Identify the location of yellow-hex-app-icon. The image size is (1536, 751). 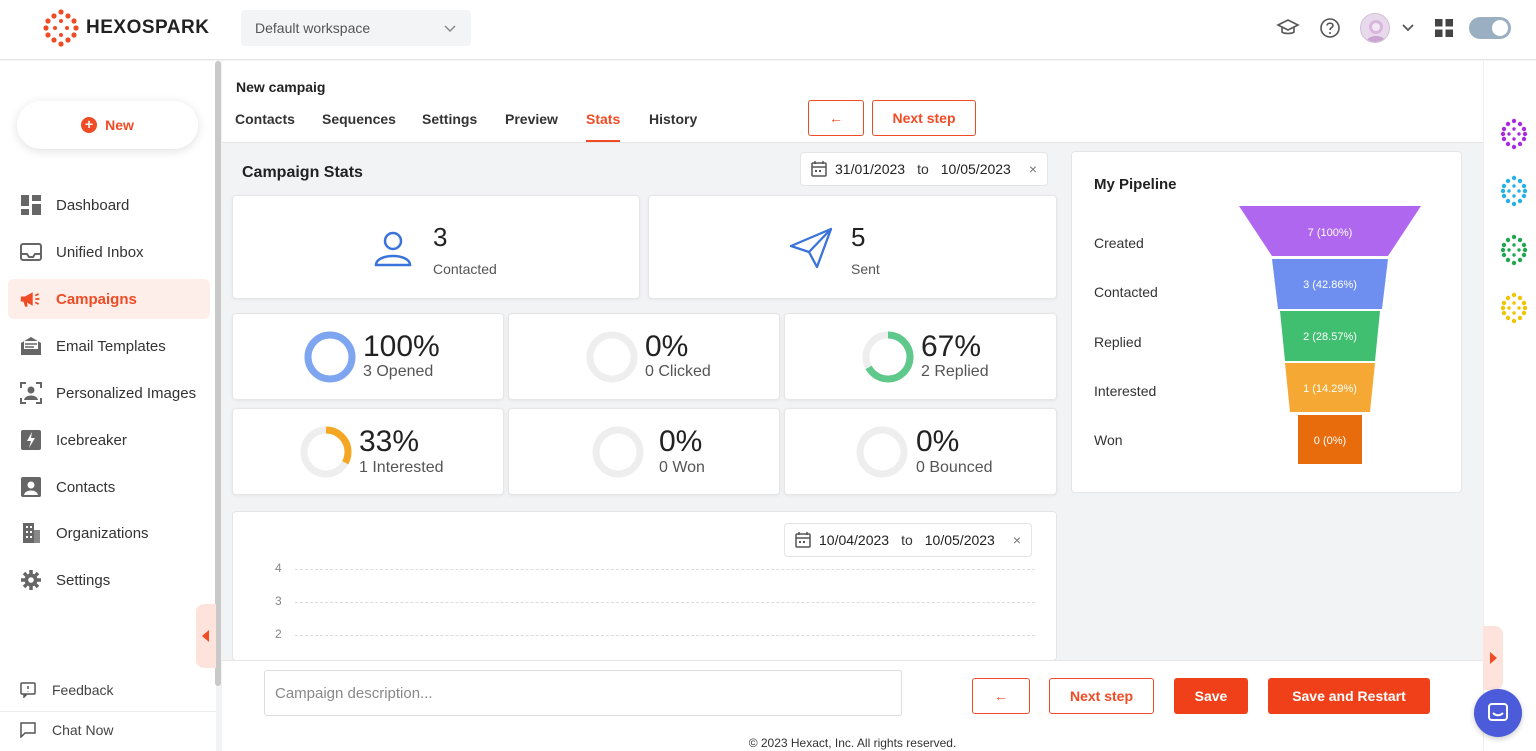
(1514, 308).